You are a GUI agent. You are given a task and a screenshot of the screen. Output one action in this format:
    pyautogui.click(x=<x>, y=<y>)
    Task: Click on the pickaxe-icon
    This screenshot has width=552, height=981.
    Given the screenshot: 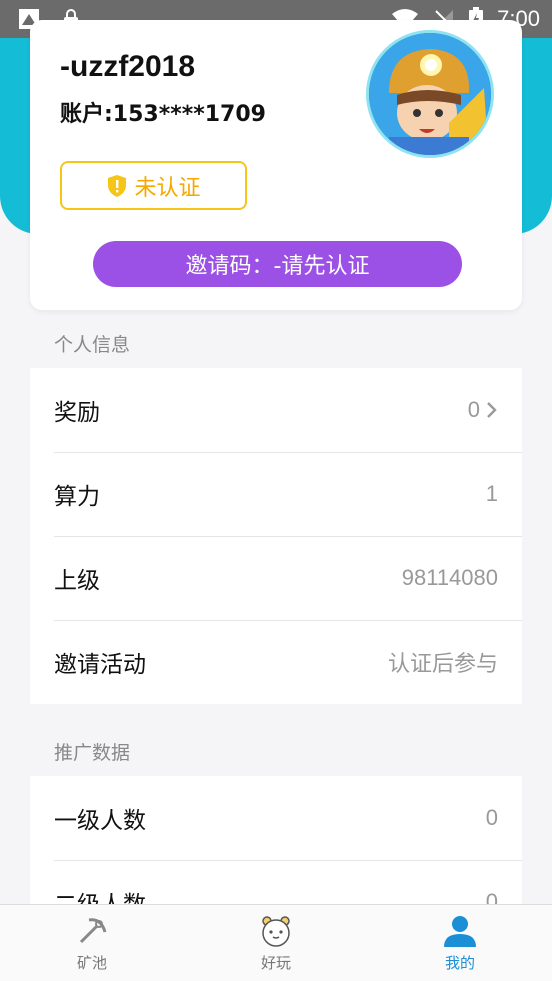 What is the action you would take?
    pyautogui.click(x=93, y=930)
    